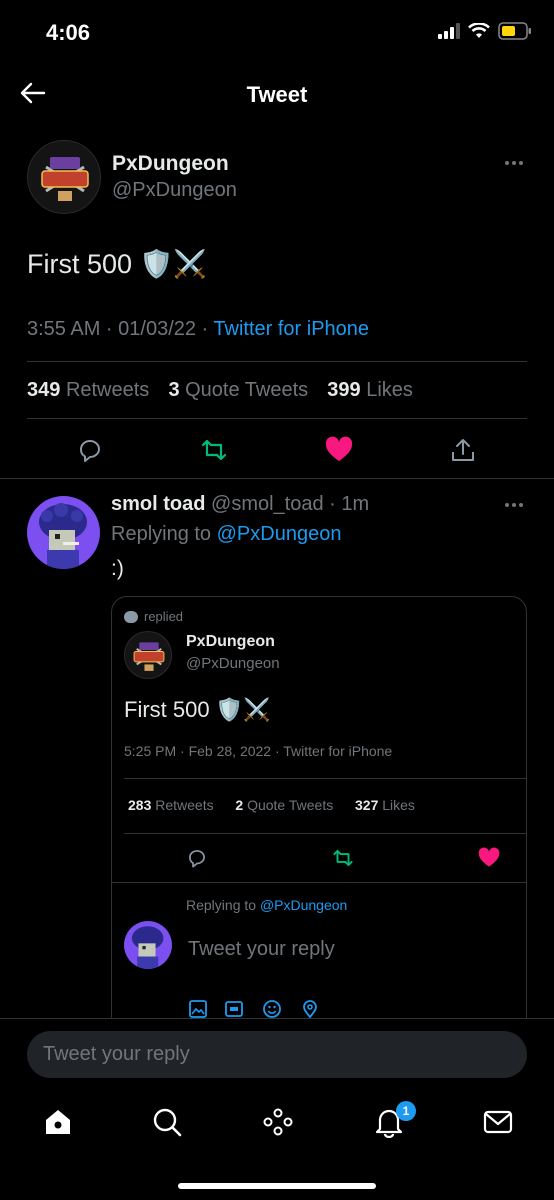 The image size is (554, 1200). What do you see at coordinates (343, 858) in the screenshot?
I see `quoted-retweet-icon` at bounding box center [343, 858].